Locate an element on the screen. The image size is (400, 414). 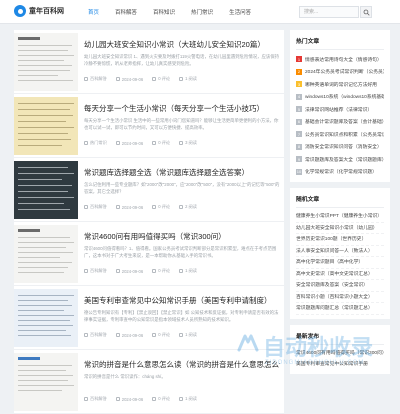
random-article-item: 安全常识题库及答案（安全常识） is located at coordinates (340, 286).